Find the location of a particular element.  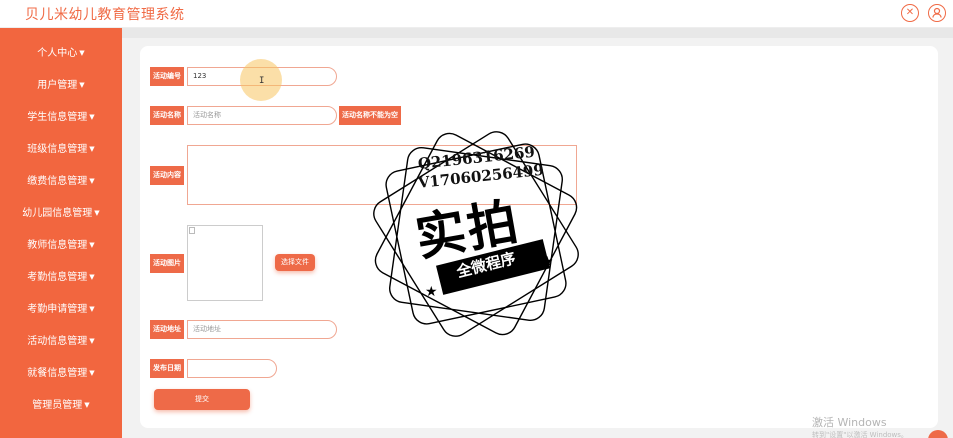

sidebar-item-payments: 缴费信息管理 ▼ is located at coordinates (61, 181).